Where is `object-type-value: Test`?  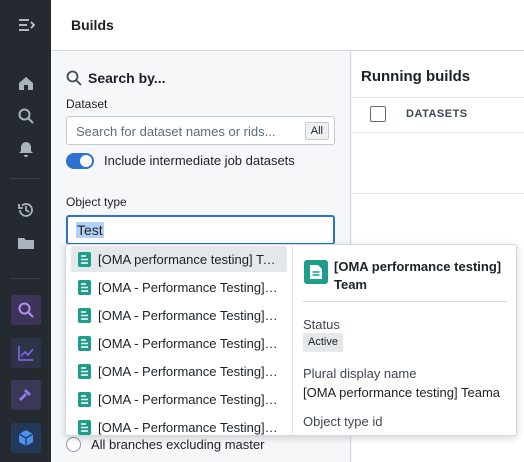 object-type-value: Test is located at coordinates (90, 230).